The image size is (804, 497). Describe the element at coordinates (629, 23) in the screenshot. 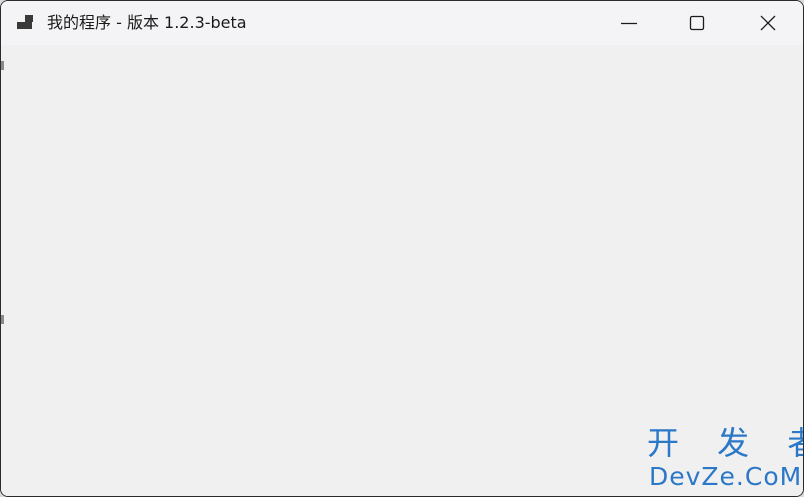

I see `minimize-button` at that location.